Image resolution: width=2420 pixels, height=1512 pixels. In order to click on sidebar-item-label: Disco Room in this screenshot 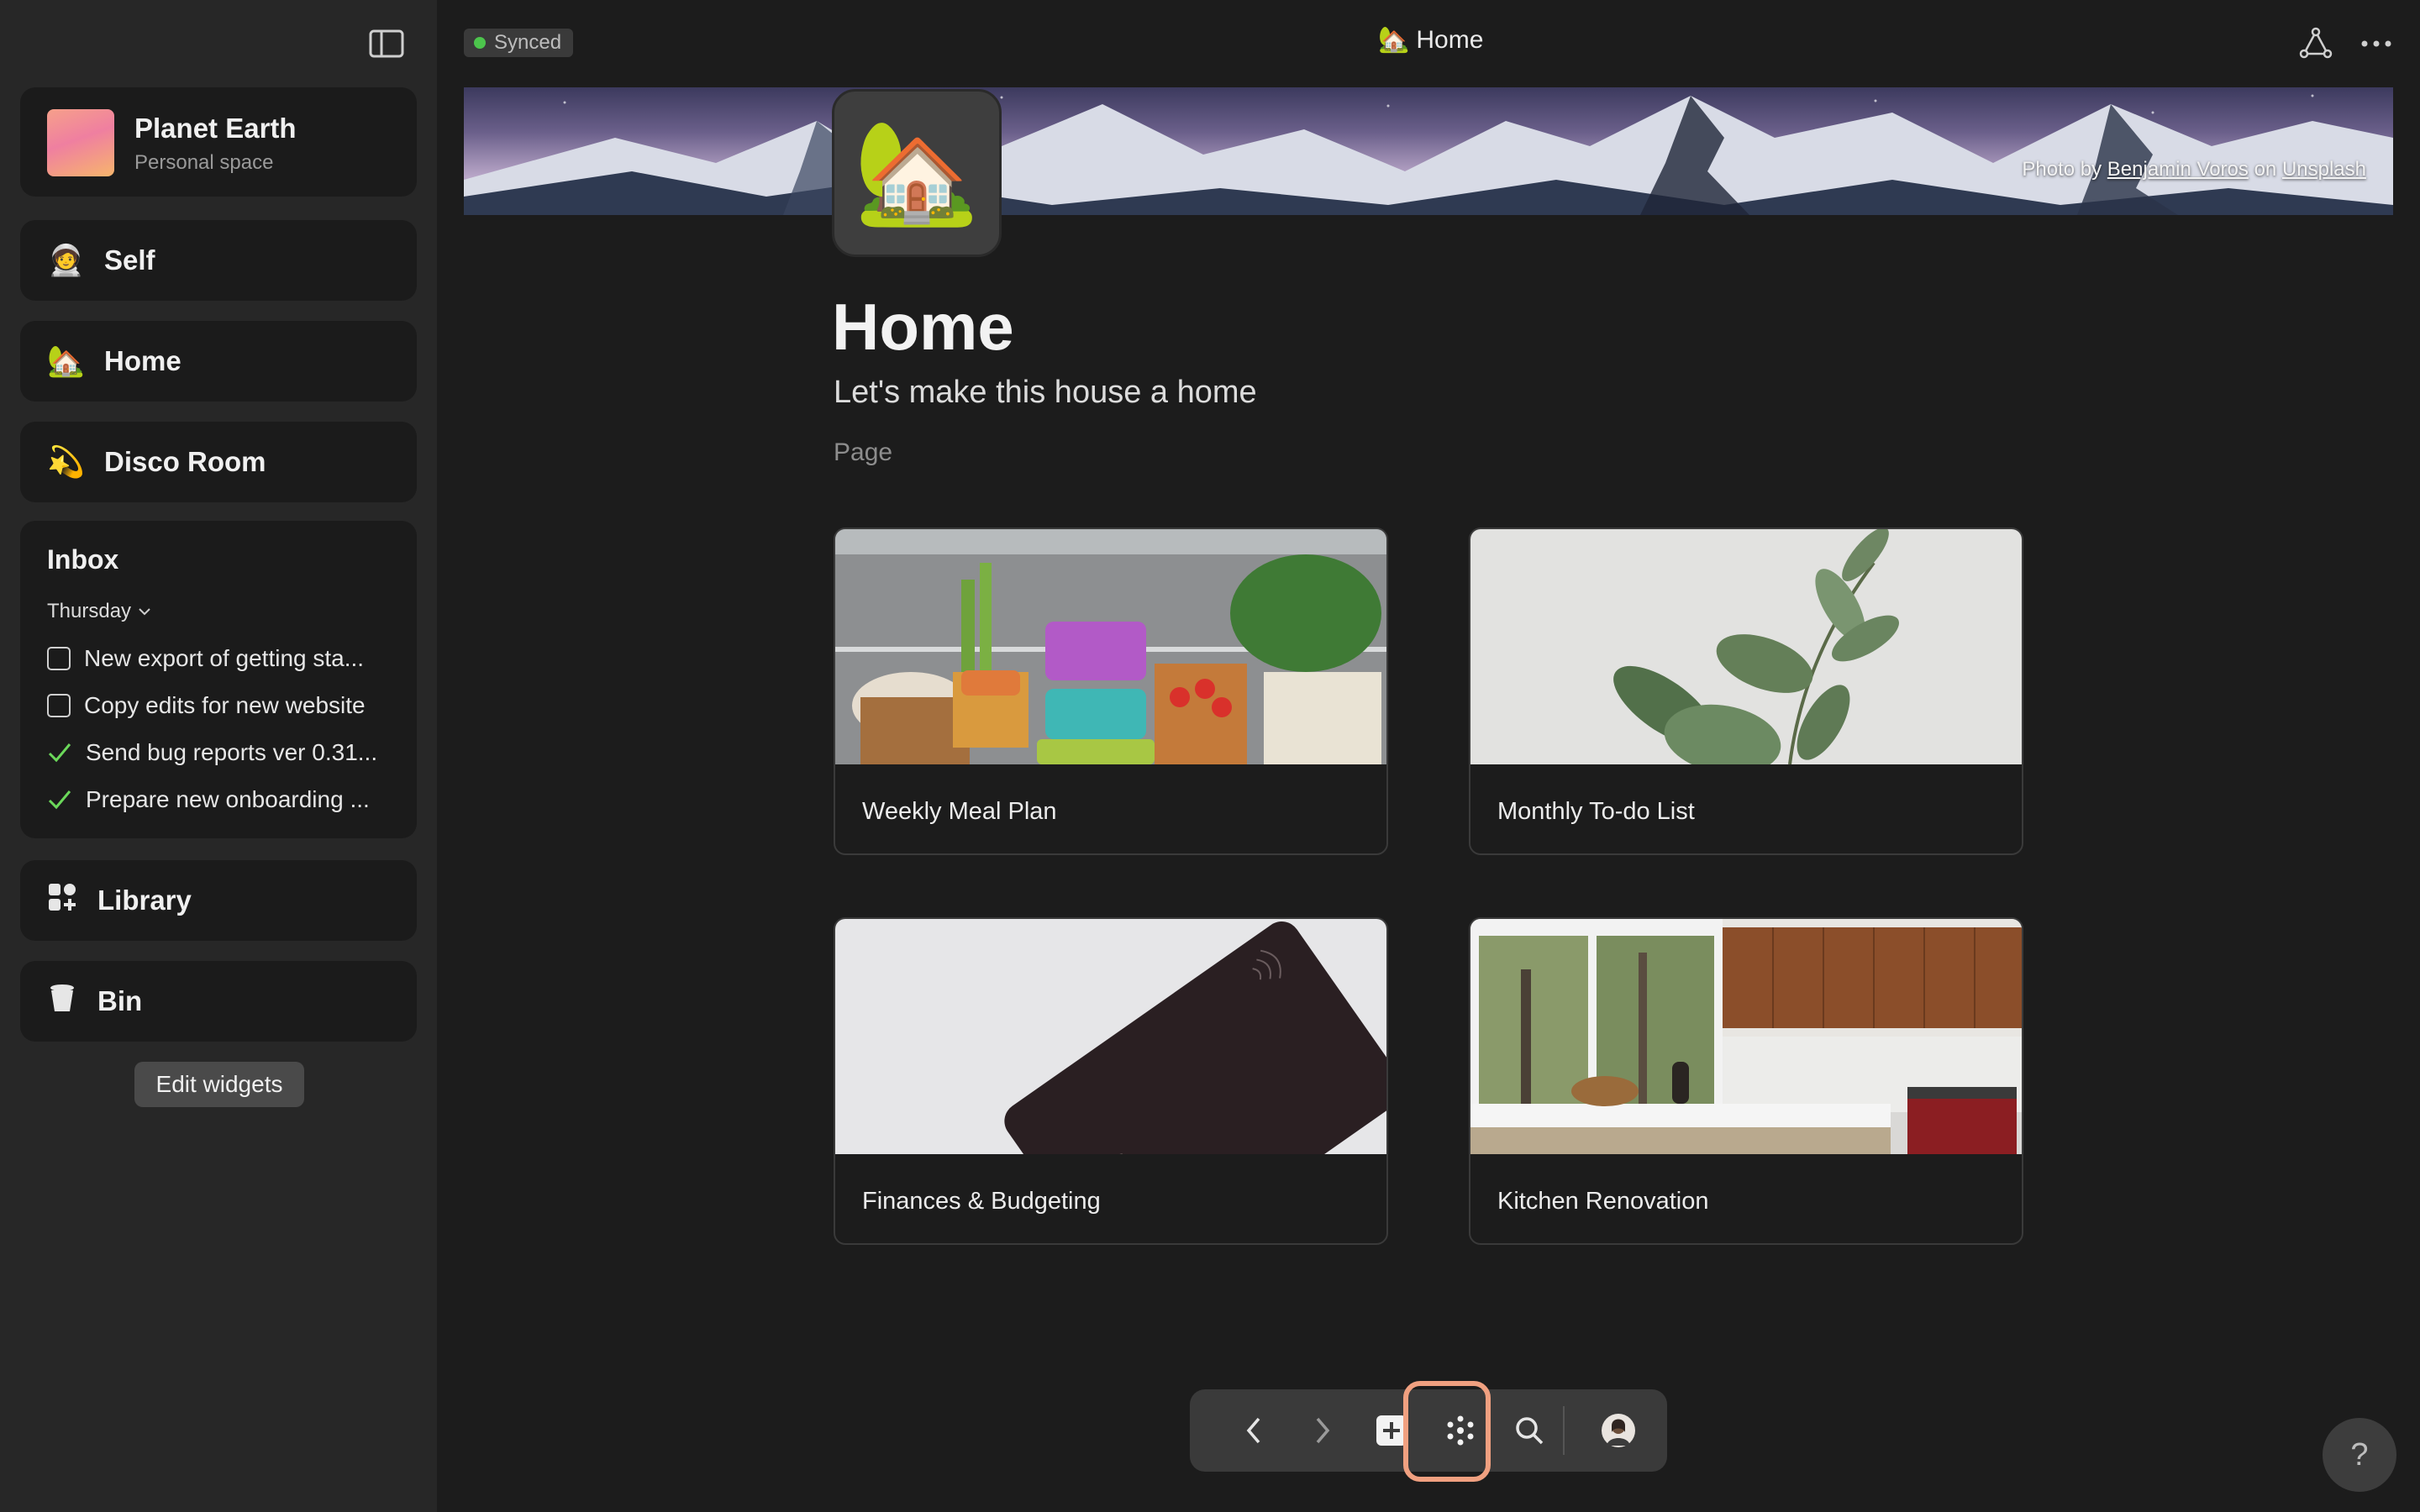, I will do `click(185, 461)`.